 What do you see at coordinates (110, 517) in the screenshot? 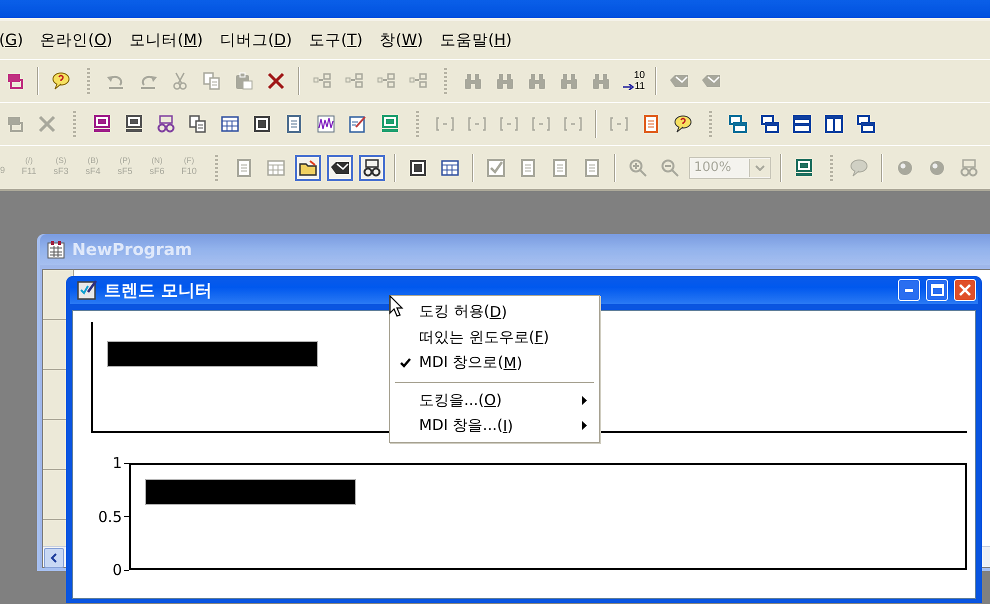
I see `axis-tick-label: 0.5` at bounding box center [110, 517].